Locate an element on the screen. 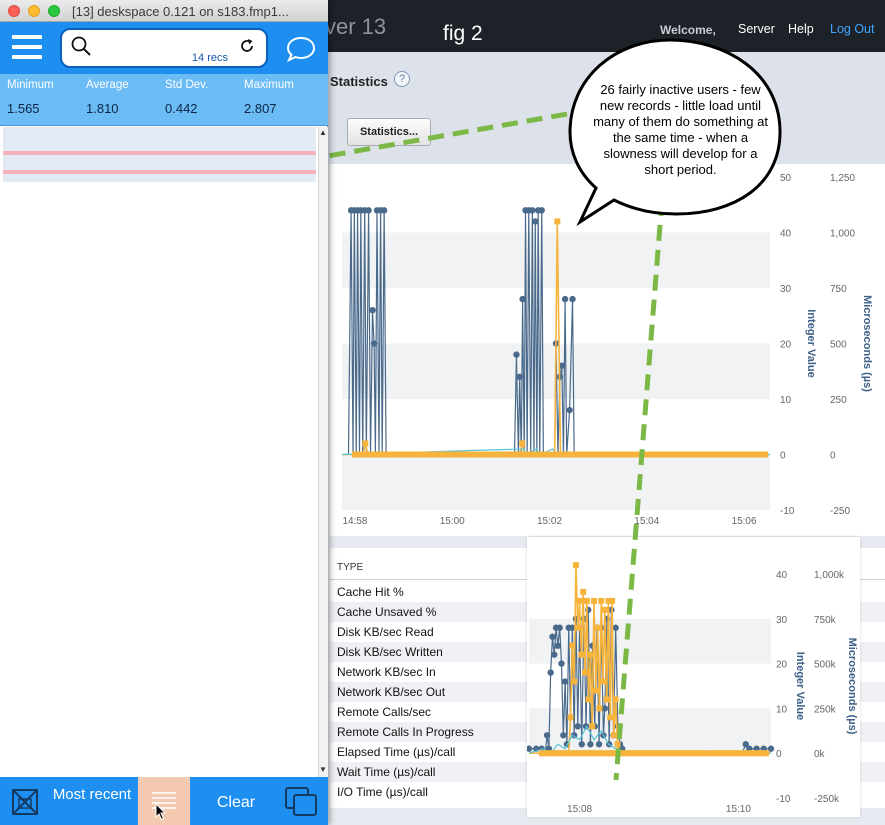  clear-button: Clear is located at coordinates (236, 803).